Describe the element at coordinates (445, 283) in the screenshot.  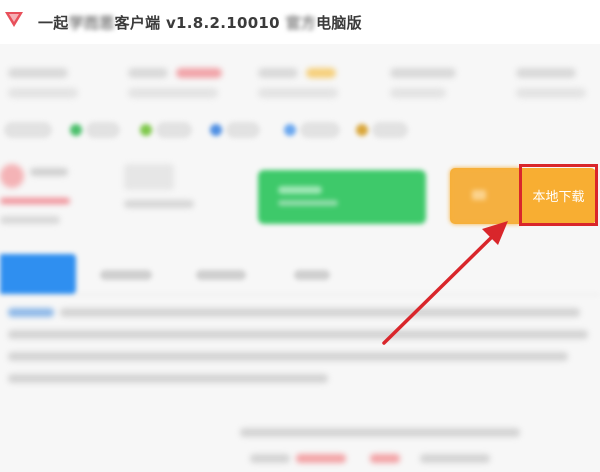
I see `annotation-arrow-icon` at that location.